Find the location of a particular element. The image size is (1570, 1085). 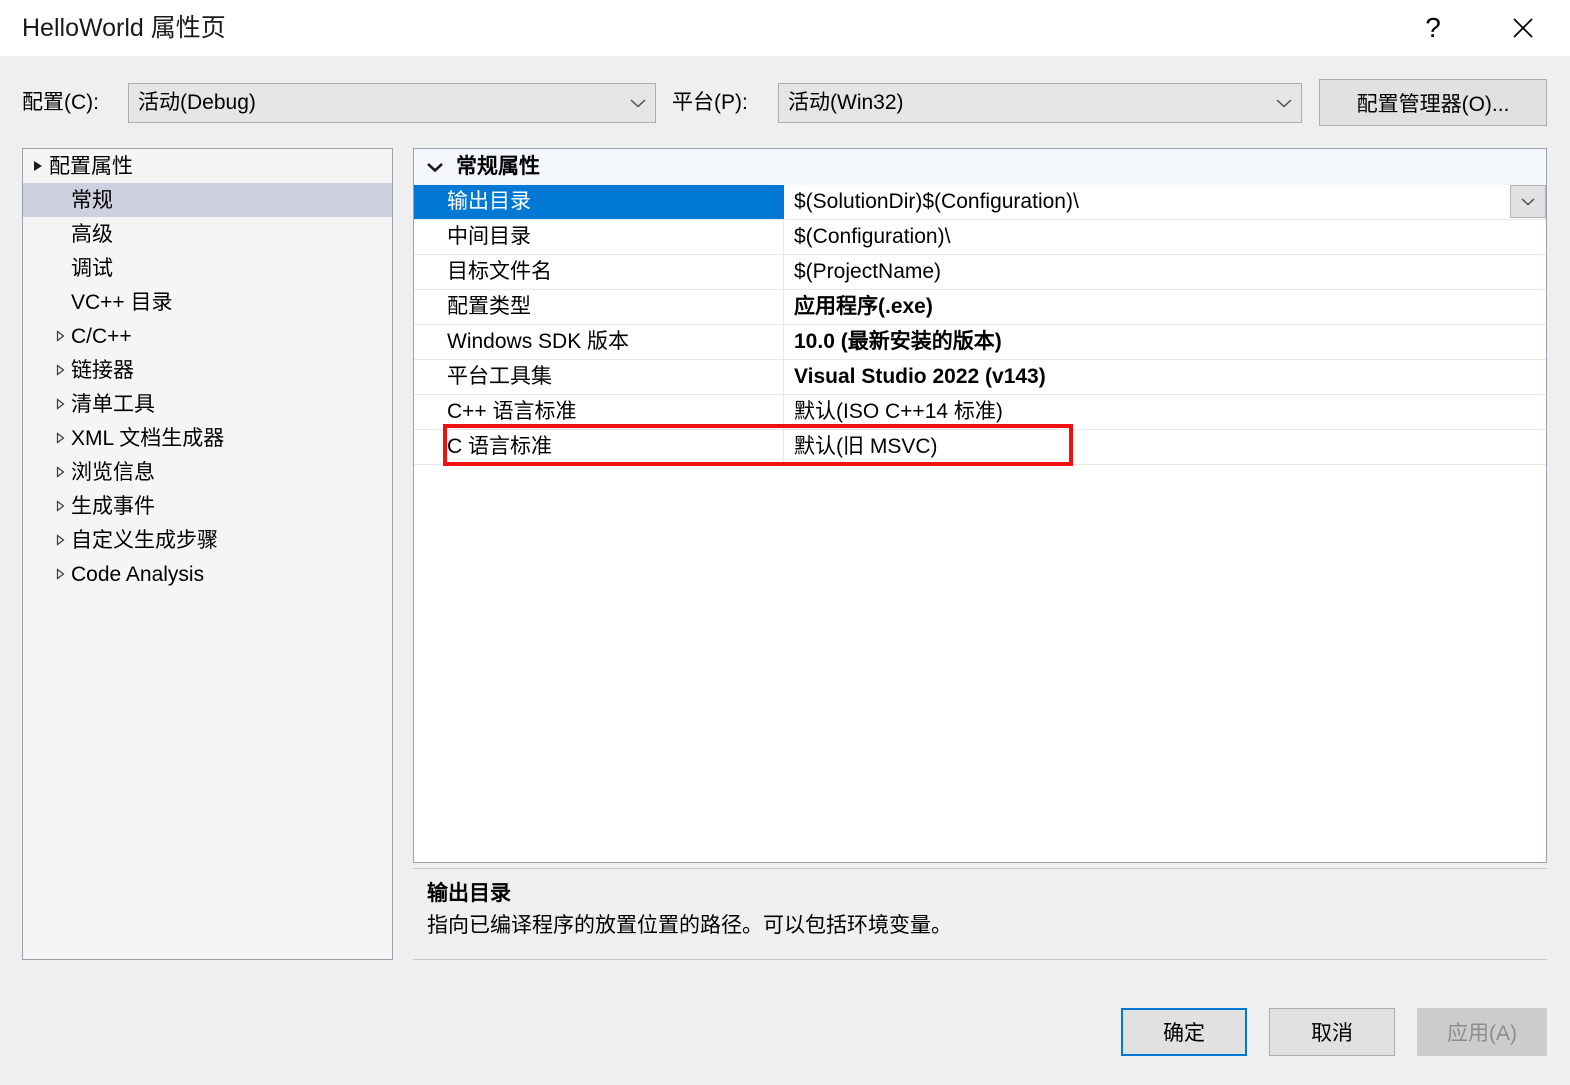

property-row: C 语言标准 默认(旧 MSVC) is located at coordinates (980, 447).